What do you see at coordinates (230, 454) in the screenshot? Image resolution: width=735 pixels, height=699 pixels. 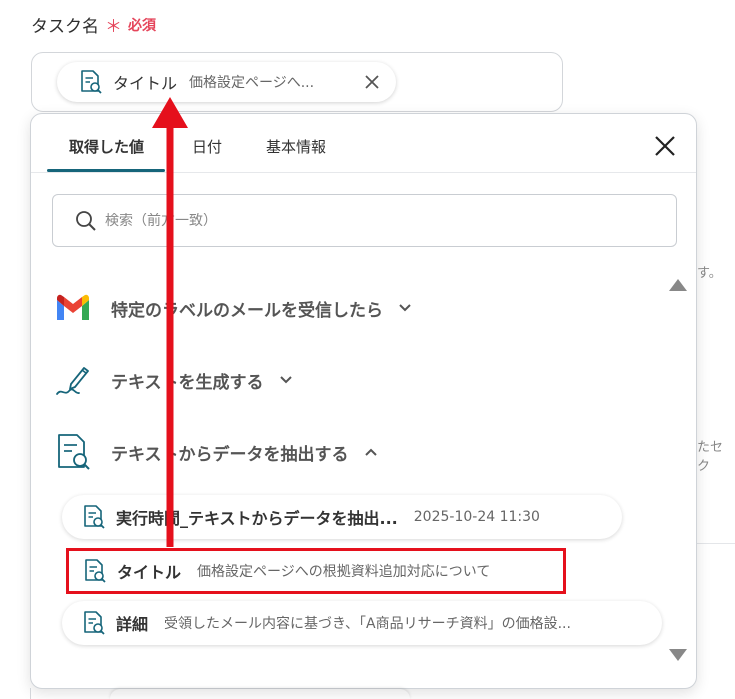 I see `section-label: テキストからデータを抽出する` at bounding box center [230, 454].